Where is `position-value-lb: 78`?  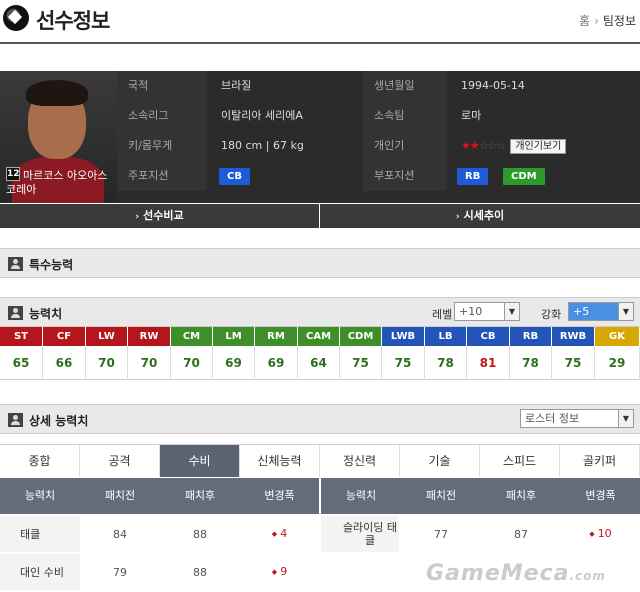 position-value-lb: 78 is located at coordinates (446, 363).